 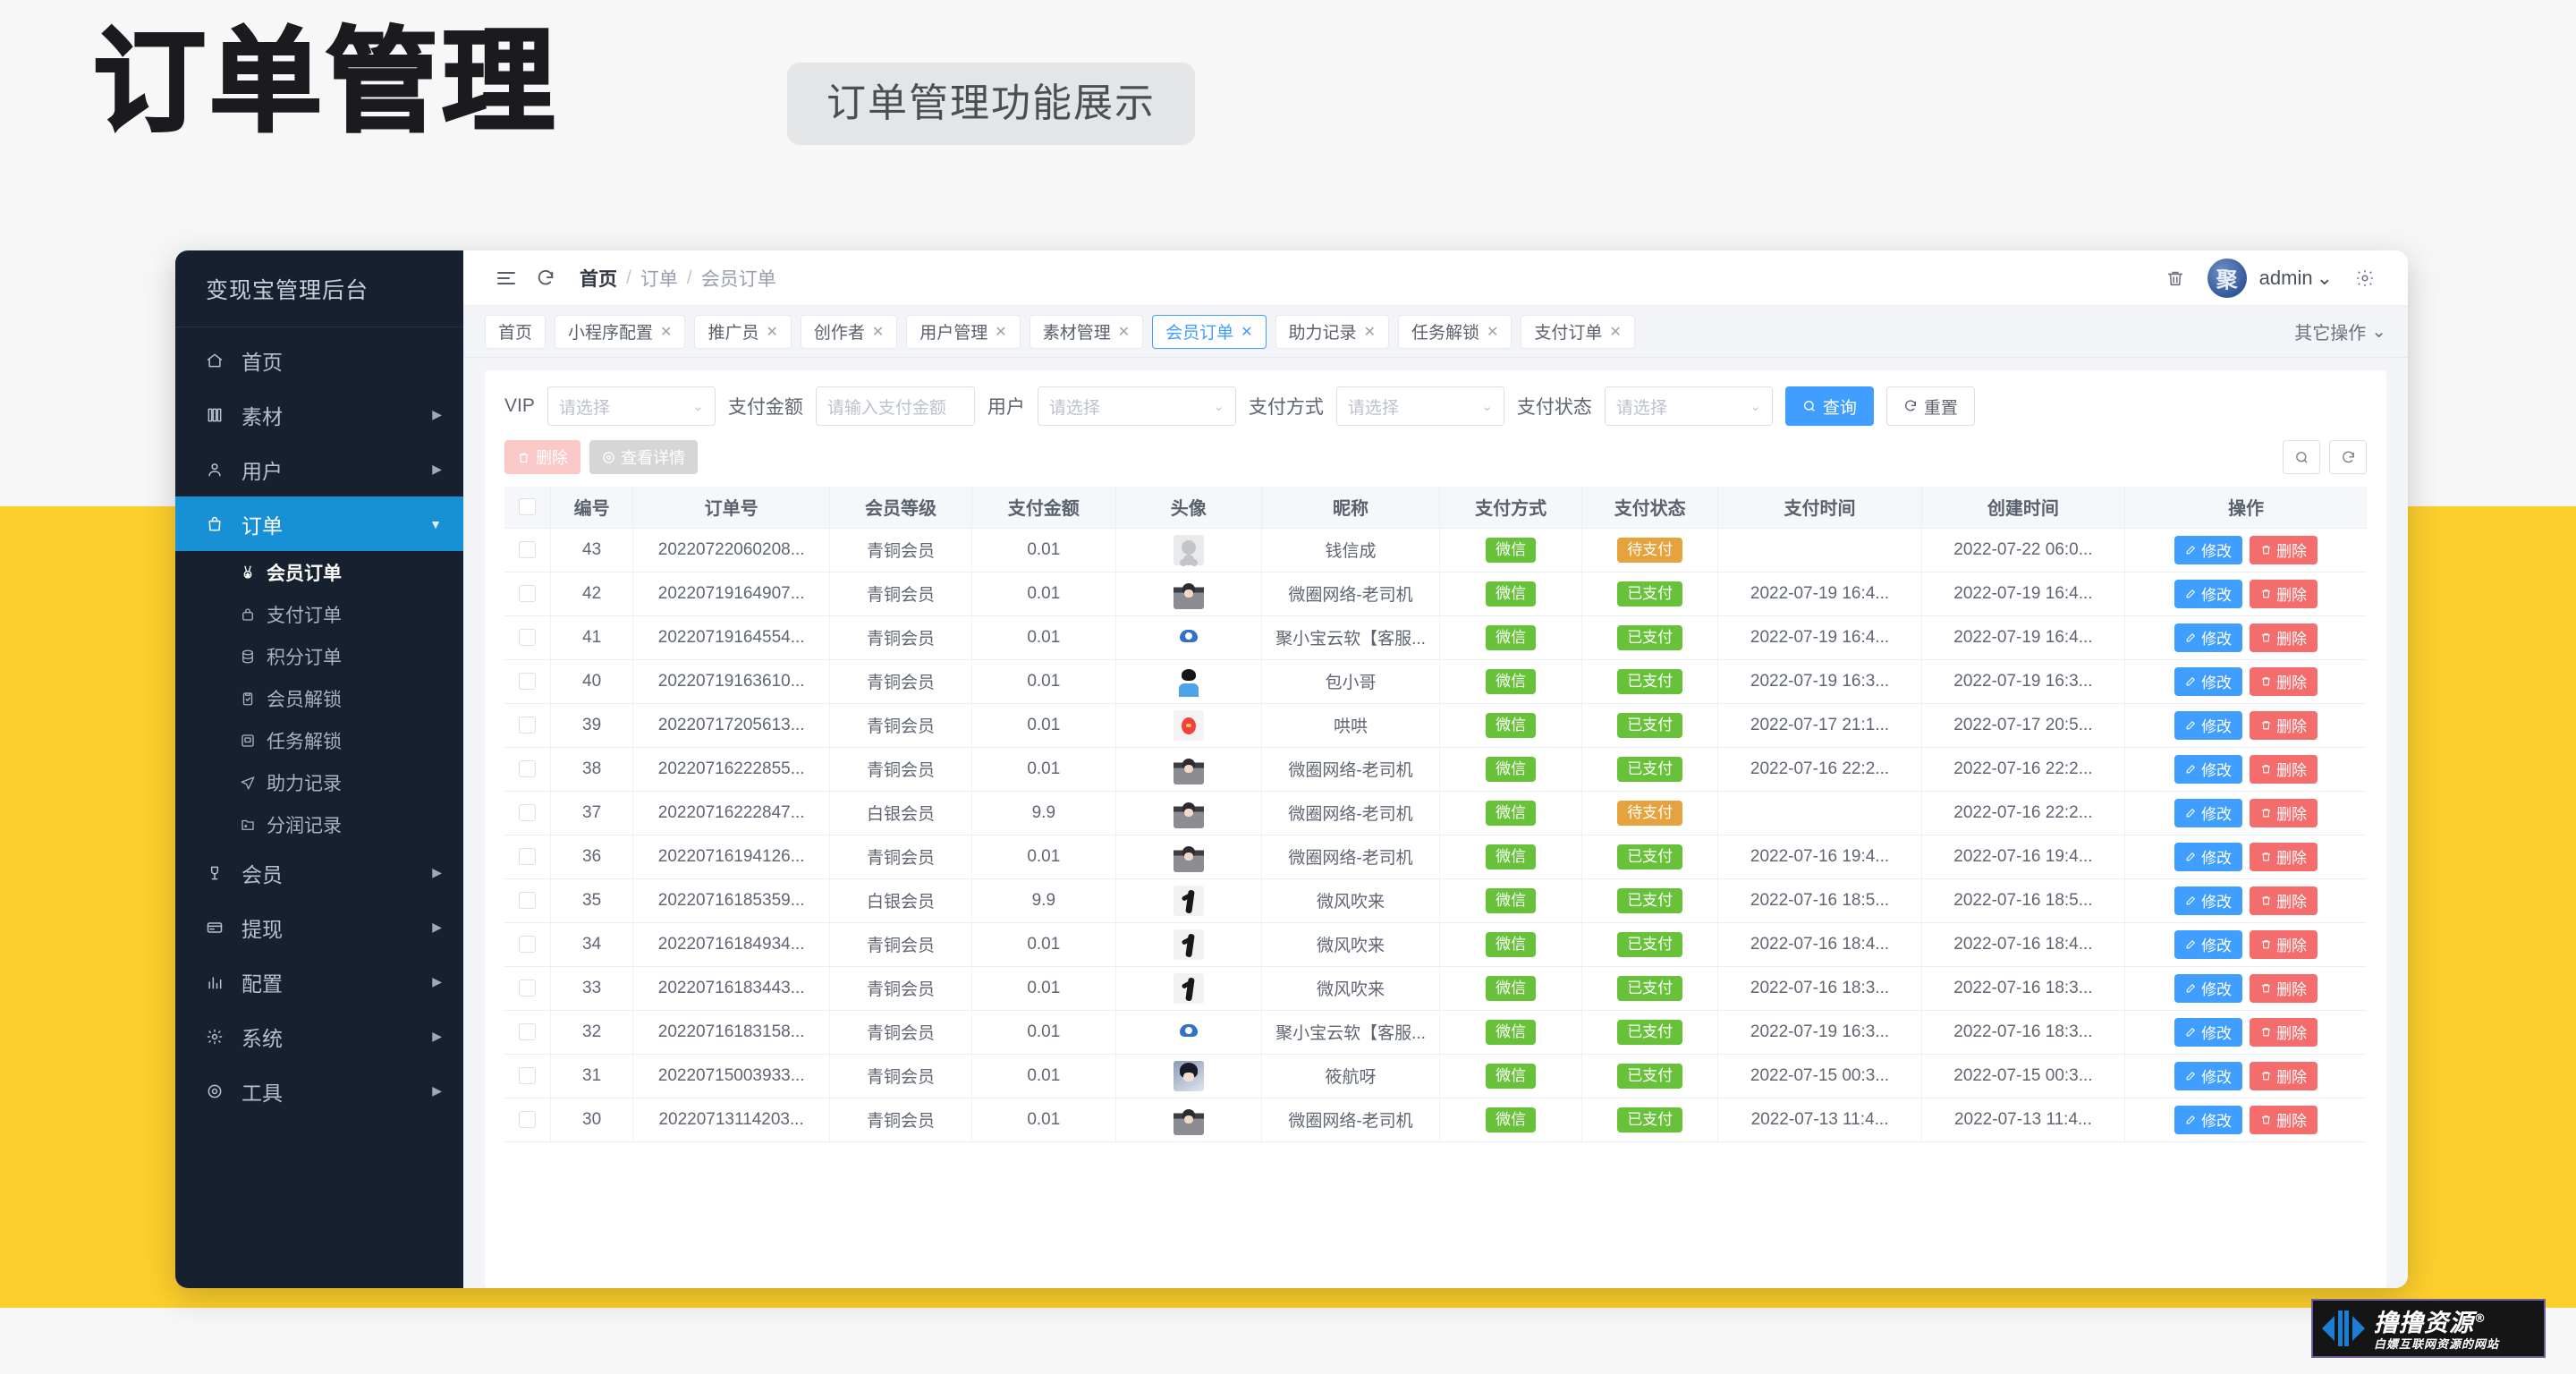 What do you see at coordinates (2340, 331) in the screenshot?
I see `tab-more-menu: 其它操作 ⌄` at bounding box center [2340, 331].